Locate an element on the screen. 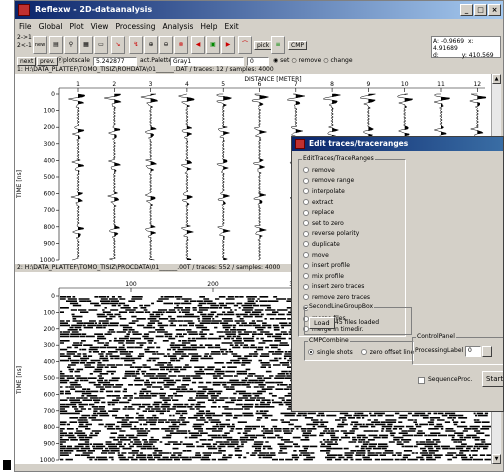 The image size is (504, 472). start-button: Start is located at coordinates (492, 379).